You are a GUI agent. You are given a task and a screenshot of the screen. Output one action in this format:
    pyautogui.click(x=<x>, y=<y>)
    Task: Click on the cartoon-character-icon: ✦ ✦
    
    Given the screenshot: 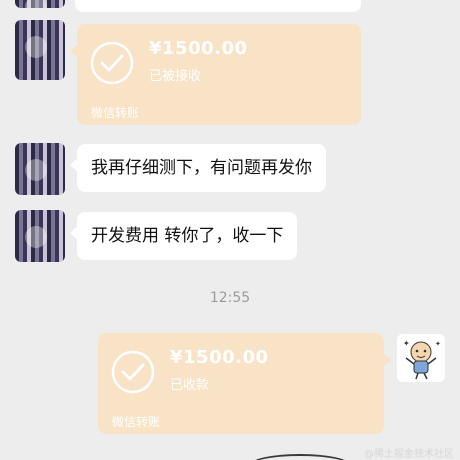 What is the action you would take?
    pyautogui.click(x=421, y=358)
    